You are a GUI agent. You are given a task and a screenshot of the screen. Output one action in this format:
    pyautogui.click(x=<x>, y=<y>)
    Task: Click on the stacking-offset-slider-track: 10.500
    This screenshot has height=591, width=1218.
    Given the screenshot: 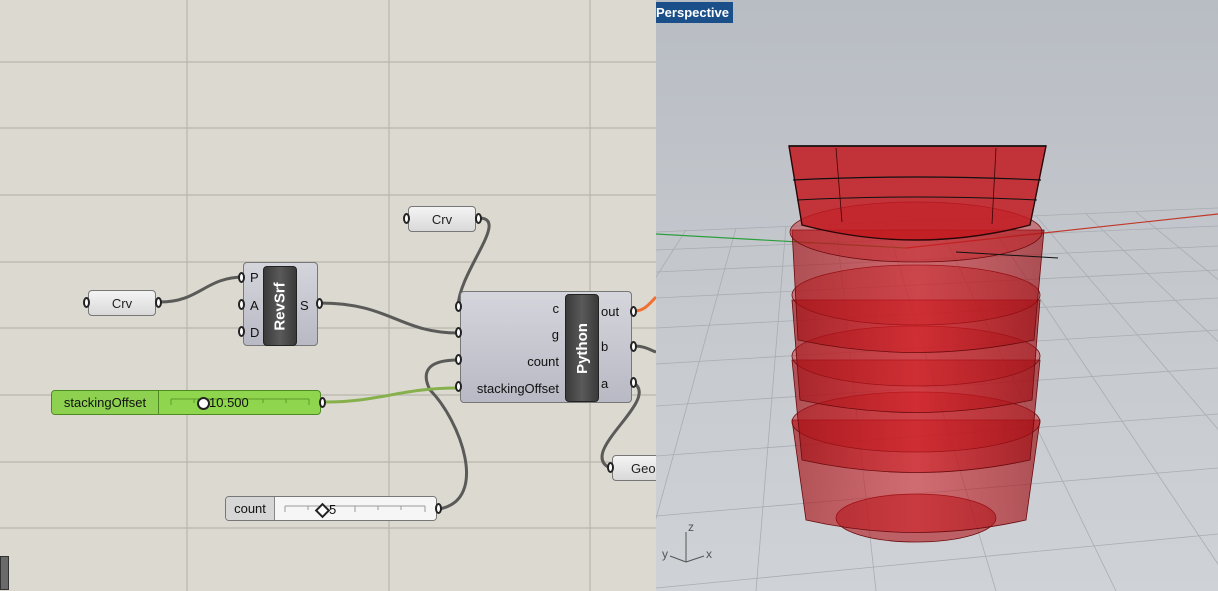 What is the action you would take?
    pyautogui.click(x=239, y=402)
    